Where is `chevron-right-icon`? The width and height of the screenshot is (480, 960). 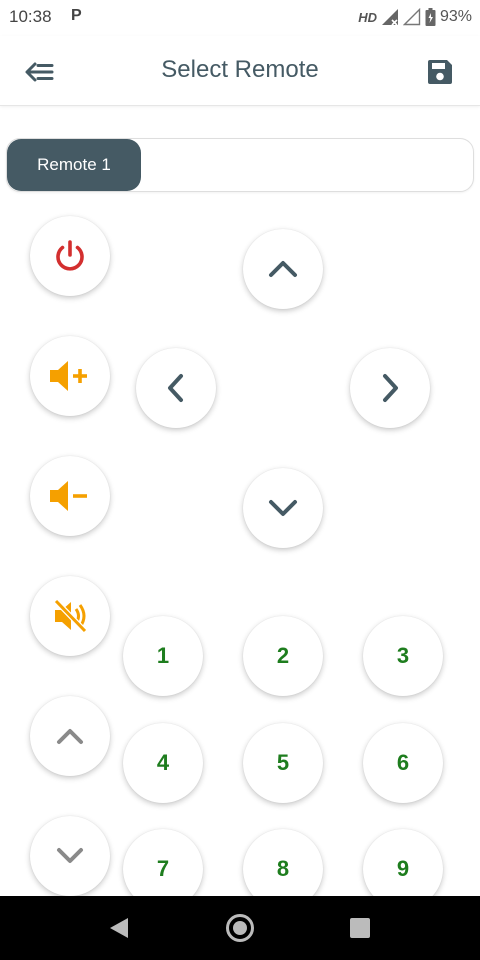 chevron-right-icon is located at coordinates (390, 388).